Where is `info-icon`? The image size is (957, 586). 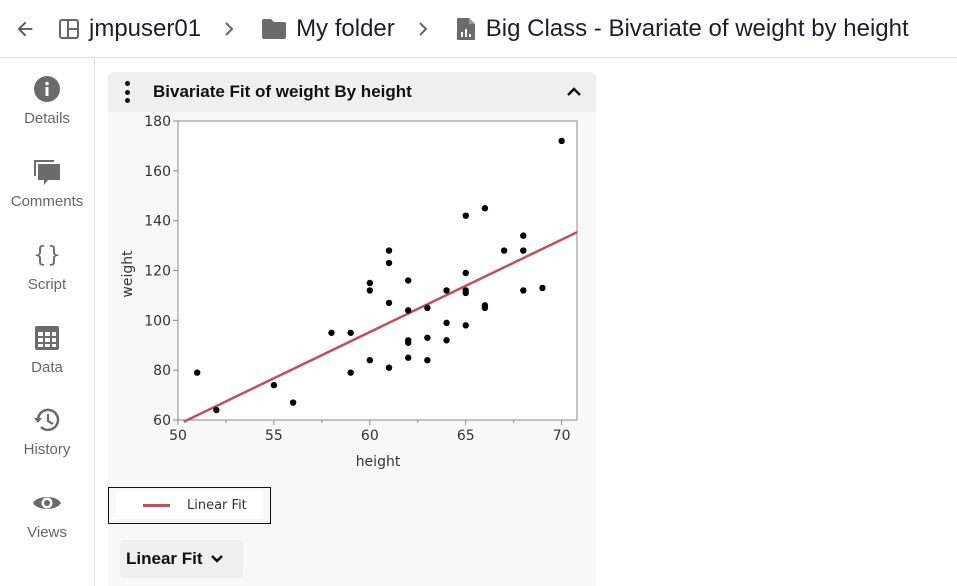 info-icon is located at coordinates (47, 89).